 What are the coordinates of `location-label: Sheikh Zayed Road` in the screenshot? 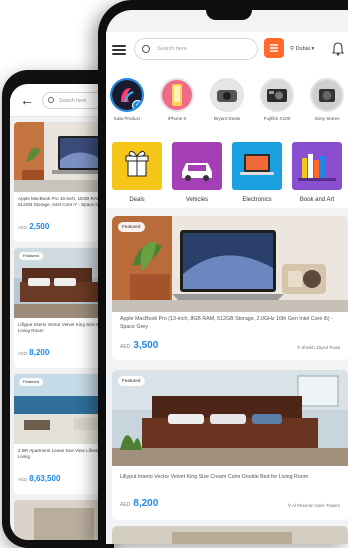 It's located at (320, 347).